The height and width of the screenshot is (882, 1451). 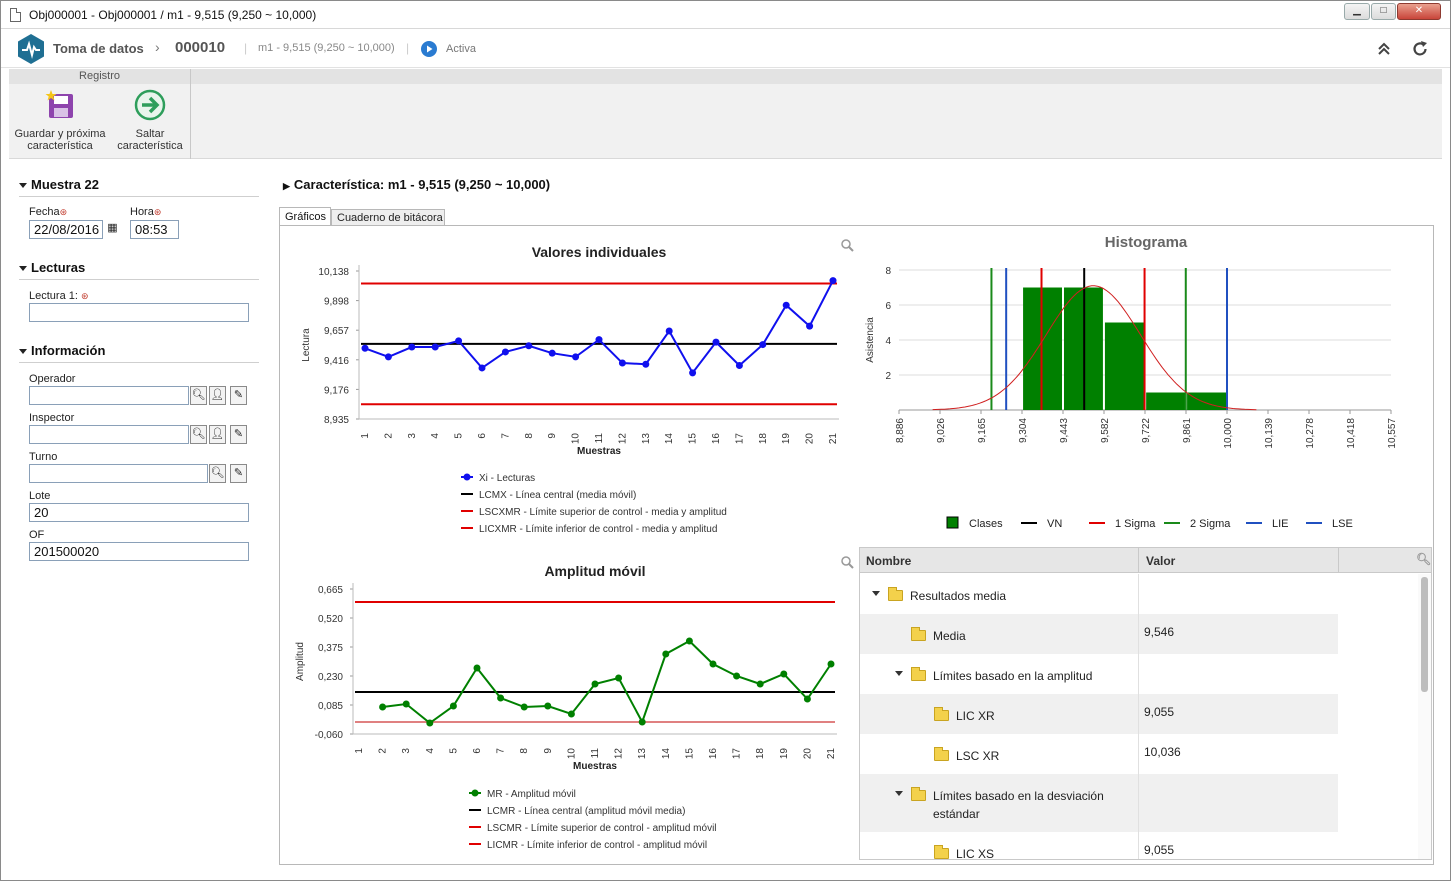 What do you see at coordinates (1013, 676) in the screenshot?
I see `row-name: Límites basado en la amplitud` at bounding box center [1013, 676].